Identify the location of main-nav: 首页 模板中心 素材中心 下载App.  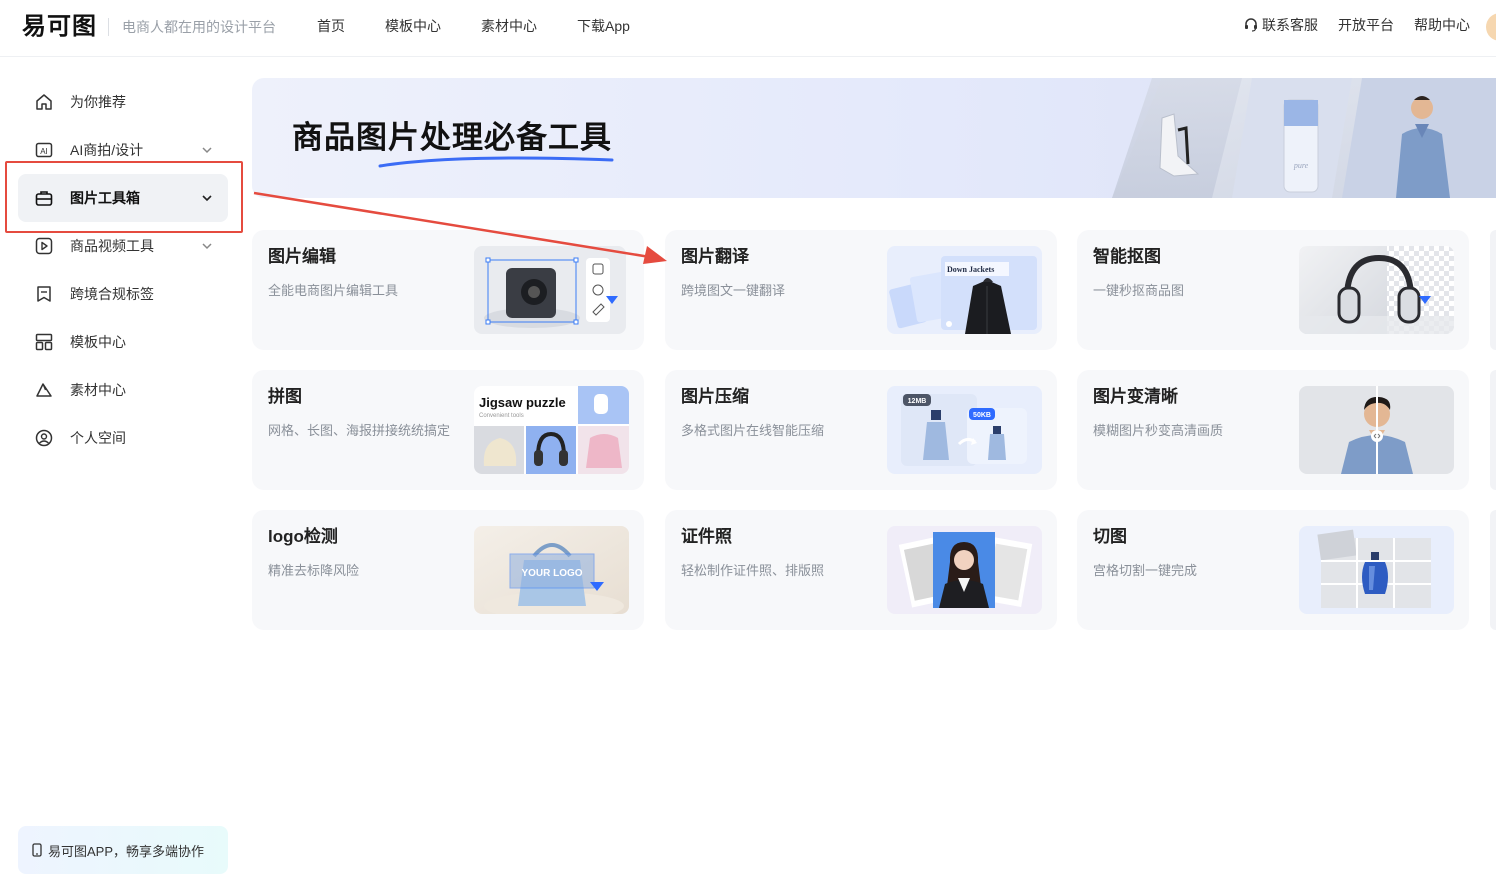
(473, 26).